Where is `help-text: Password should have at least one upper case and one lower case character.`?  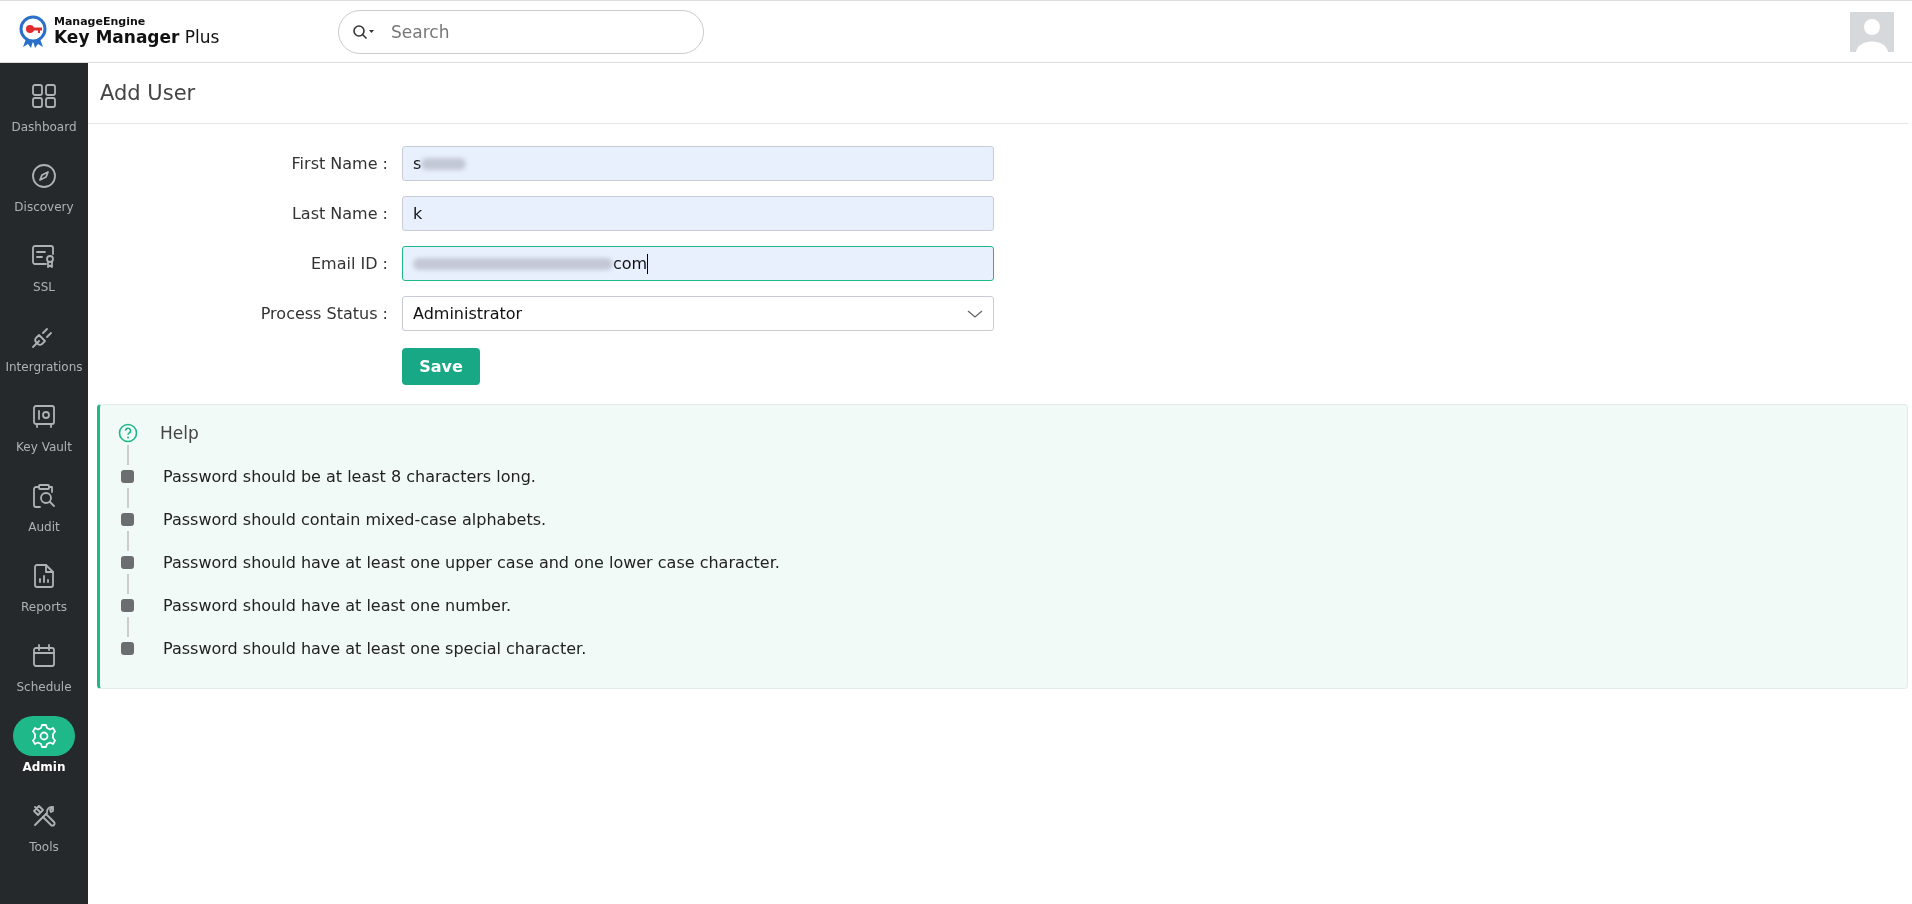
help-text: Password should have at least one upper case and one lower case character. is located at coordinates (471, 562).